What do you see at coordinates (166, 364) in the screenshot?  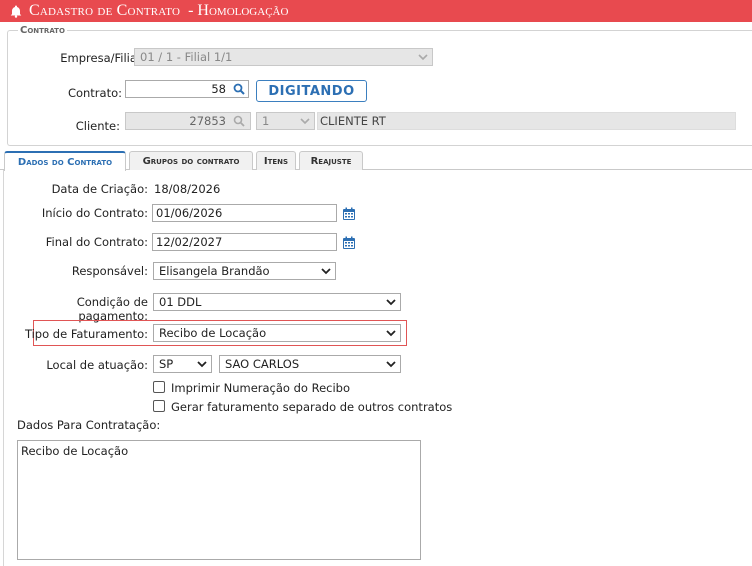 I see `local-uf-value: SP` at bounding box center [166, 364].